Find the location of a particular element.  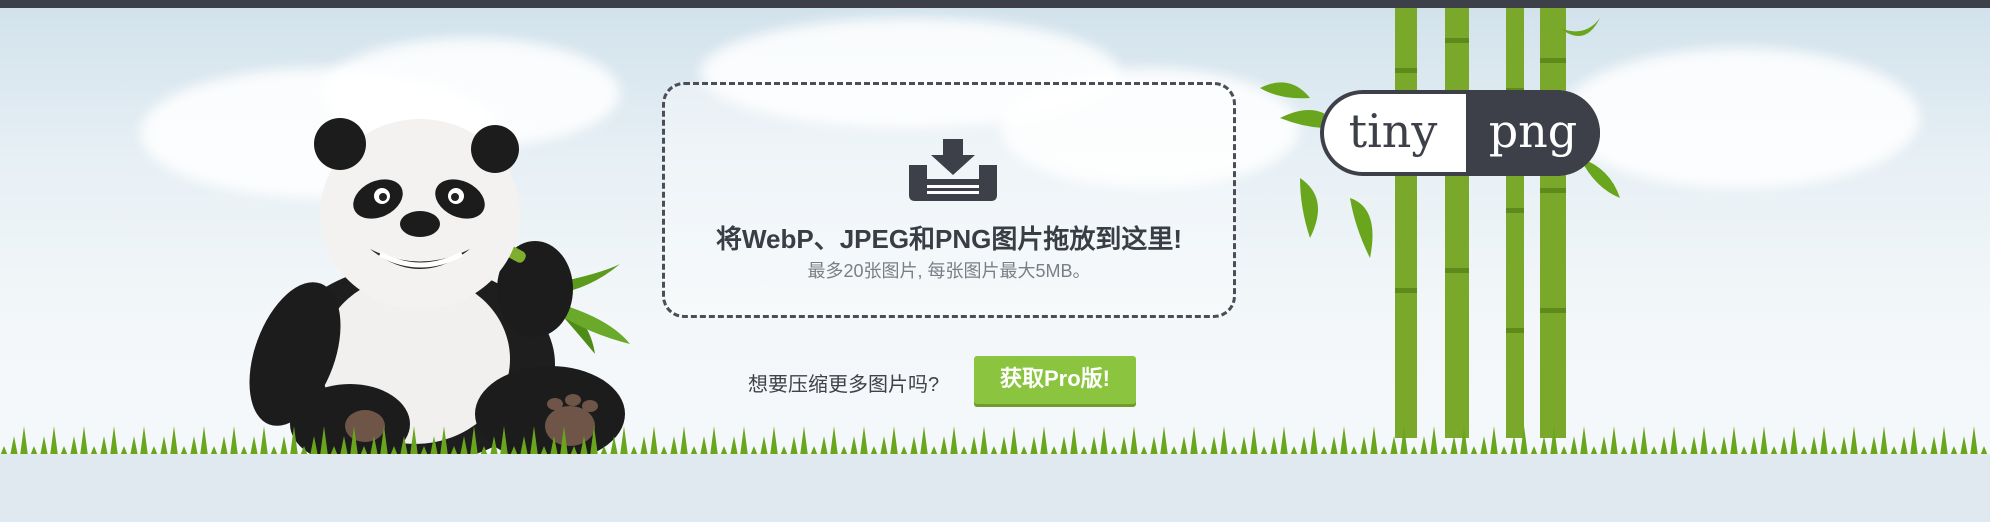

download-tray-icon is located at coordinates (953, 170).